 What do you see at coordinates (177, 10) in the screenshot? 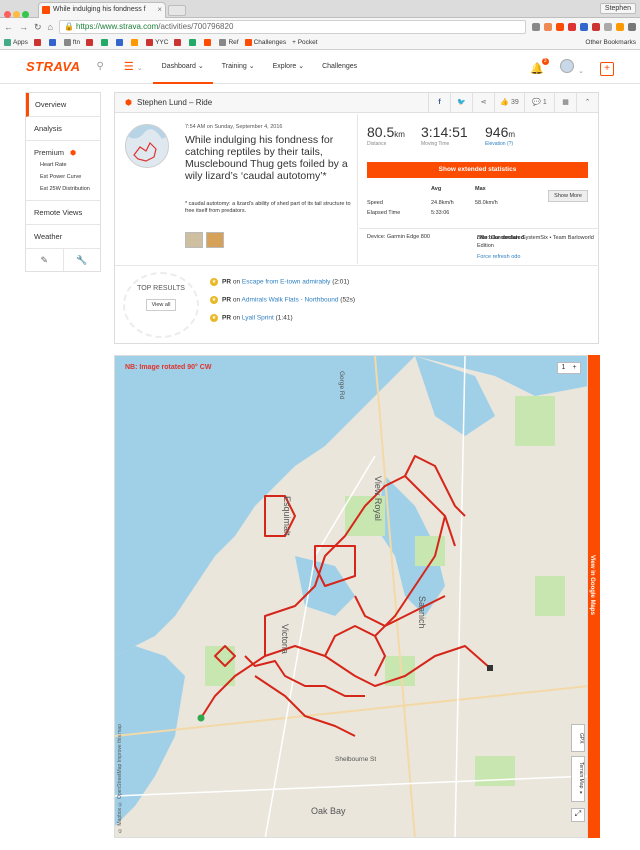
I see `new-tab-button` at bounding box center [177, 10].